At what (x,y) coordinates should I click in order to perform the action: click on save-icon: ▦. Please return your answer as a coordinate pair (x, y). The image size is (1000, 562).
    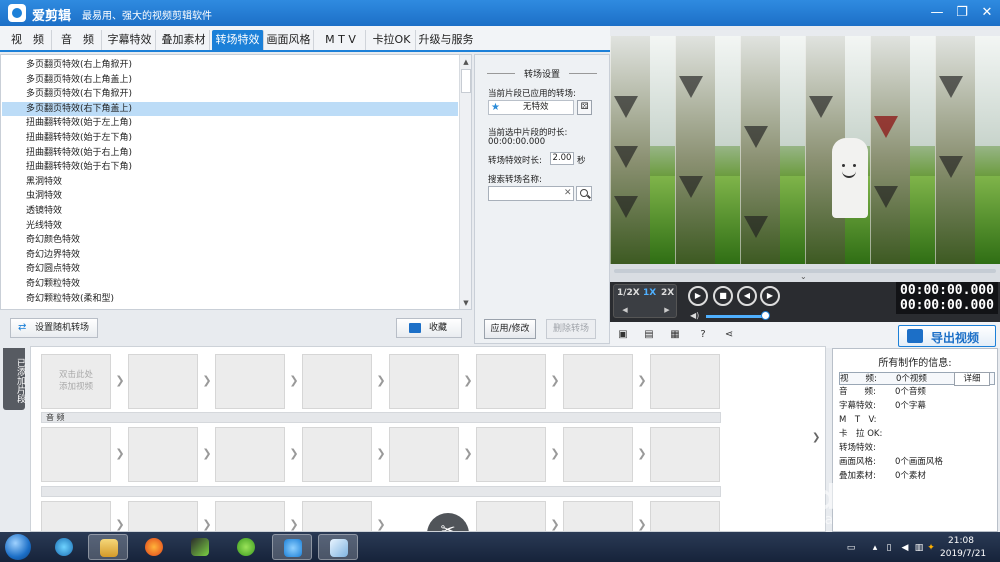
    Looking at the image, I should click on (675, 334).